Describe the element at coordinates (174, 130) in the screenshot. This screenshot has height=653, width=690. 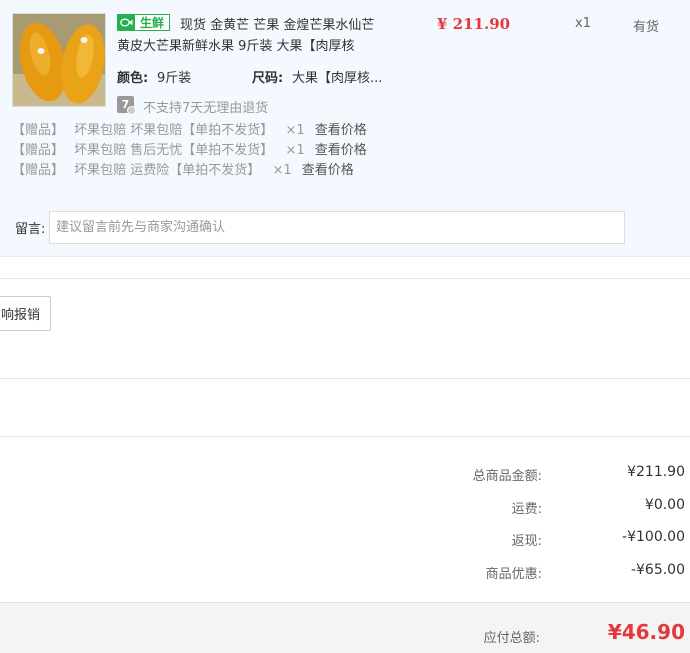
I see `gift-name: 坏果包赔 坏果包赔【单拍不发货】` at that location.